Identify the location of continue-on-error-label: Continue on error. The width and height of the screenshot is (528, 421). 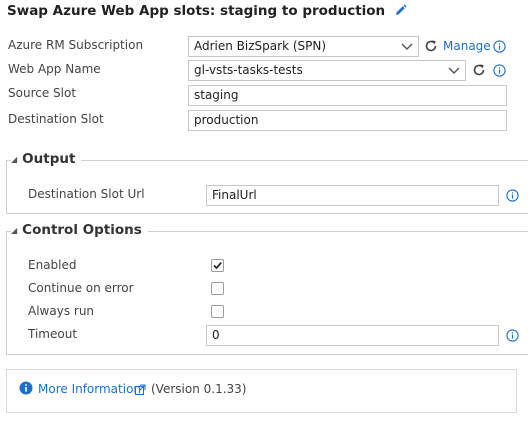
(81, 288).